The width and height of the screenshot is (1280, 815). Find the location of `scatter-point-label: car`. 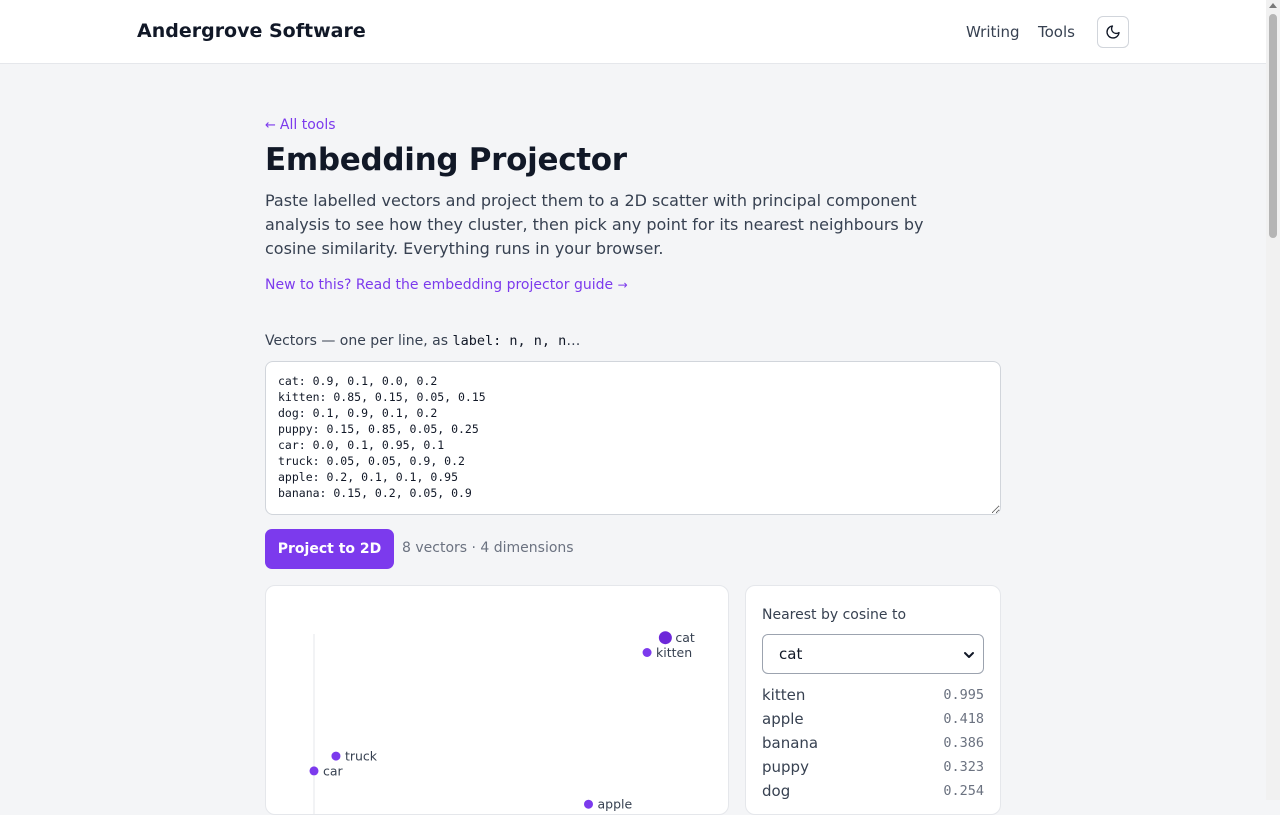

scatter-point-label: car is located at coordinates (333, 770).